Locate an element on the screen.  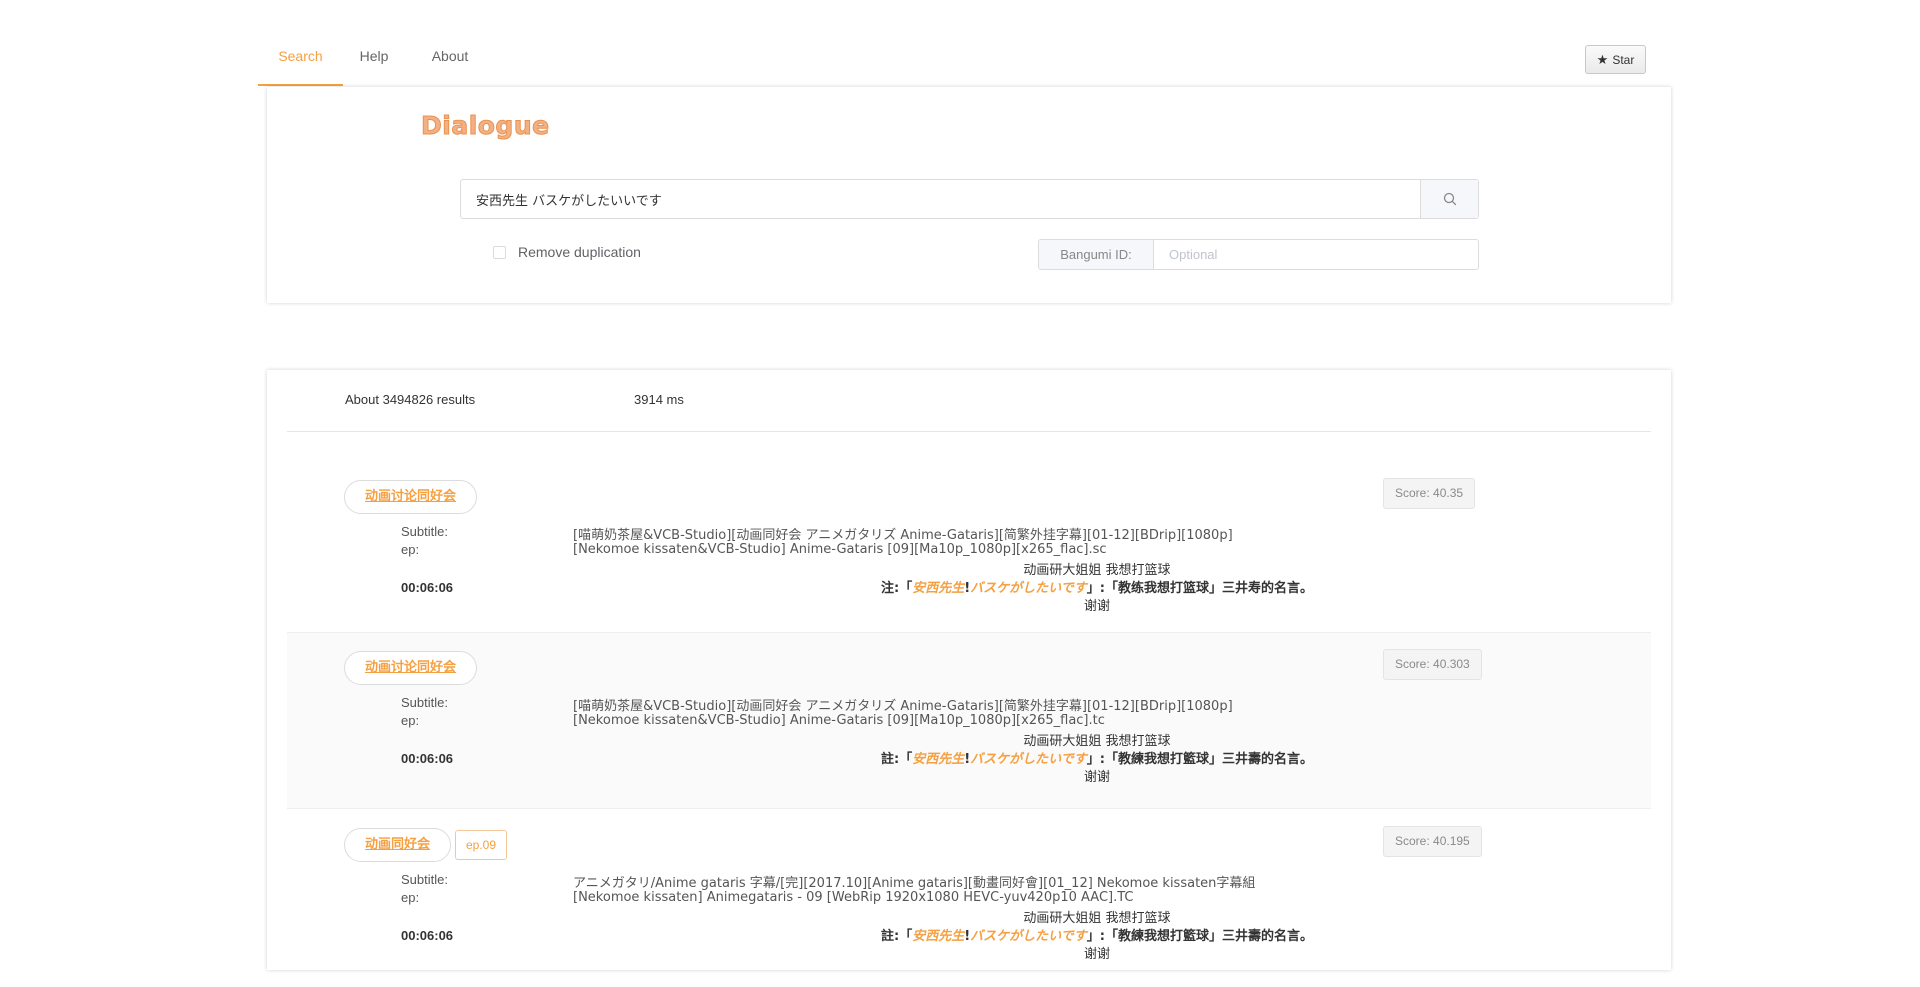
bangumi-id-label: Bangumi ID: is located at coordinates (1096, 254).